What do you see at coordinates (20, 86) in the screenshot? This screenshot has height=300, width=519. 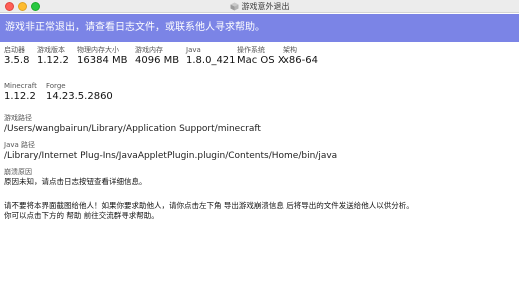 I see `loader-label: Minecraft` at bounding box center [20, 86].